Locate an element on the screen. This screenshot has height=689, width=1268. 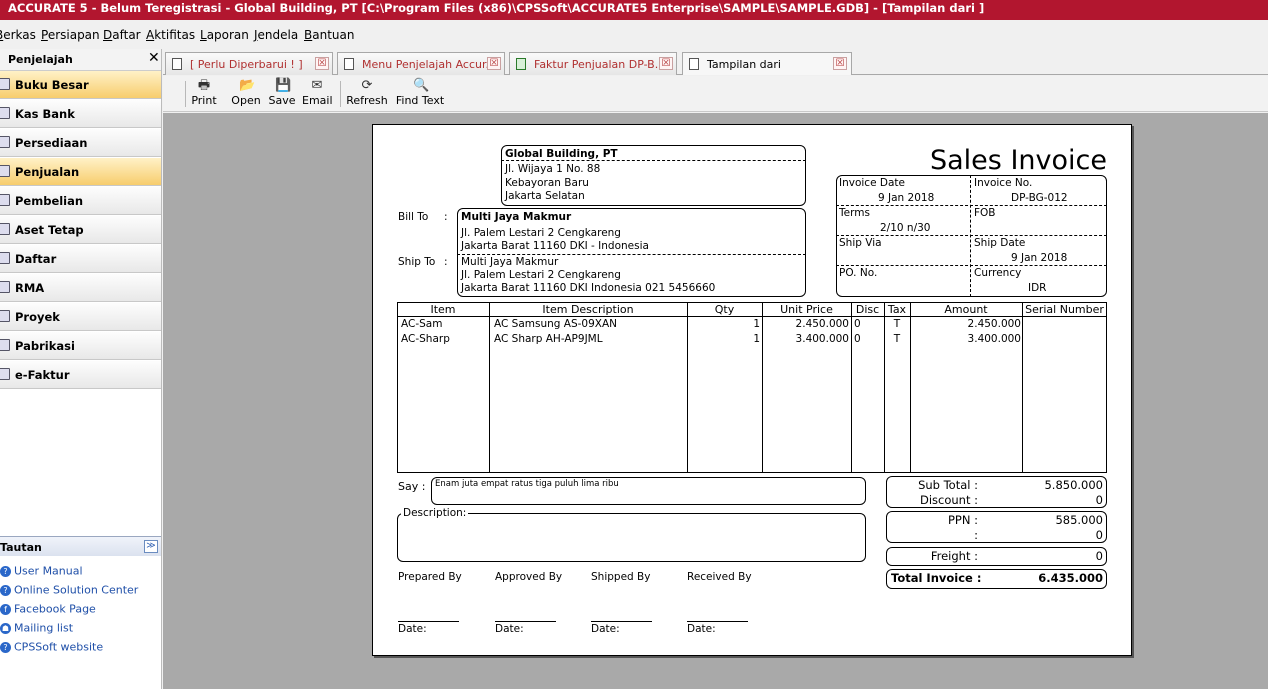
menu-bantuan: Bantuan is located at coordinates (329, 35).